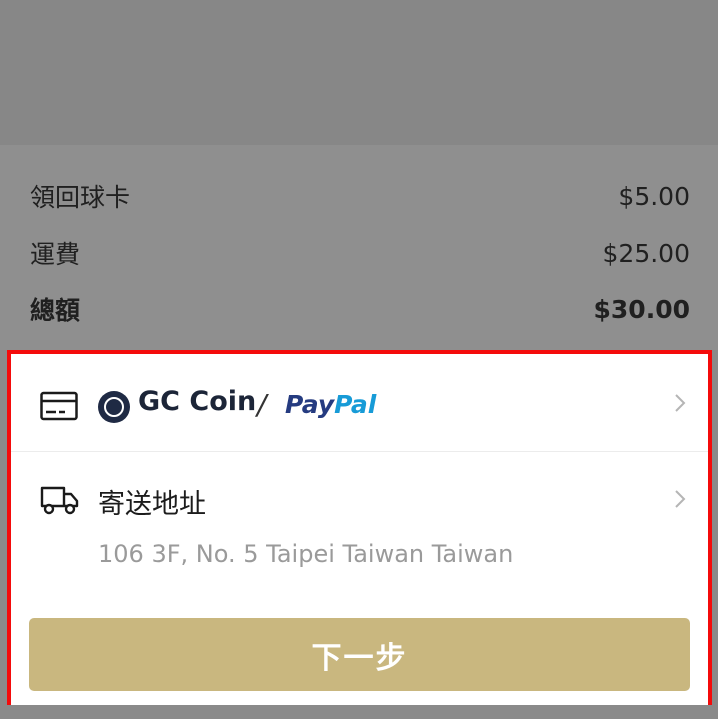 The height and width of the screenshot is (719, 718). Describe the element at coordinates (306, 554) in the screenshot. I see `shipping-address-value: 106 3F, No. 5 Taipei Taiwan Taiwan` at that location.